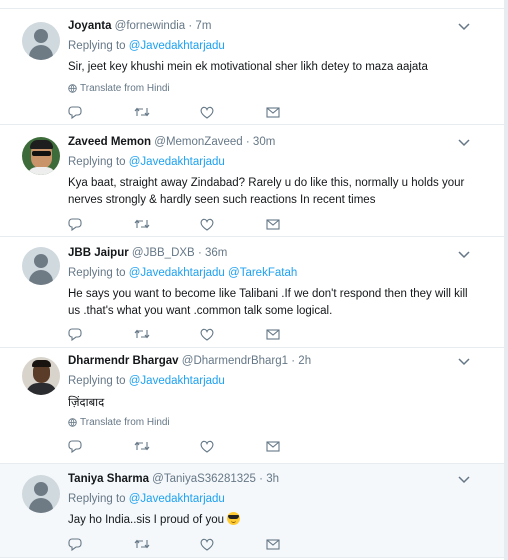 Image resolution: width=508 pixels, height=560 pixels. What do you see at coordinates (304, 361) in the screenshot?
I see `timestamp: 2h` at bounding box center [304, 361].